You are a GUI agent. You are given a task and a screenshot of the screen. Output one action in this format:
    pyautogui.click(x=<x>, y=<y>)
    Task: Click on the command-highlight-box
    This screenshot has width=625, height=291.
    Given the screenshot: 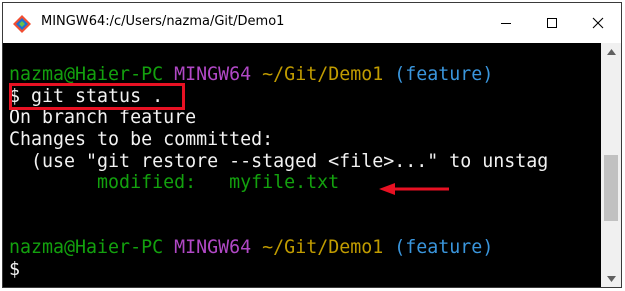 What is the action you would take?
    pyautogui.click(x=97, y=96)
    